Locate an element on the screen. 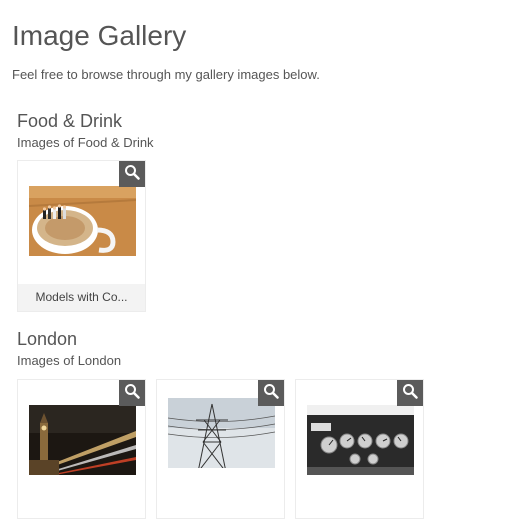 This screenshot has height=519, width=515. gallery-card-big-ben is located at coordinates (81, 449).